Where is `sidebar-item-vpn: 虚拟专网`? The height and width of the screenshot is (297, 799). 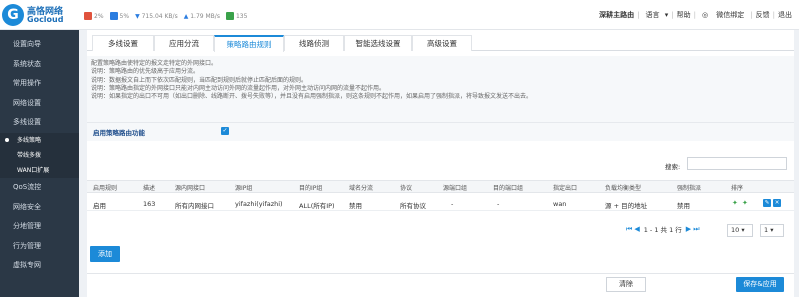 sidebar-item-vpn: 虚拟专网 is located at coordinates (39, 266).